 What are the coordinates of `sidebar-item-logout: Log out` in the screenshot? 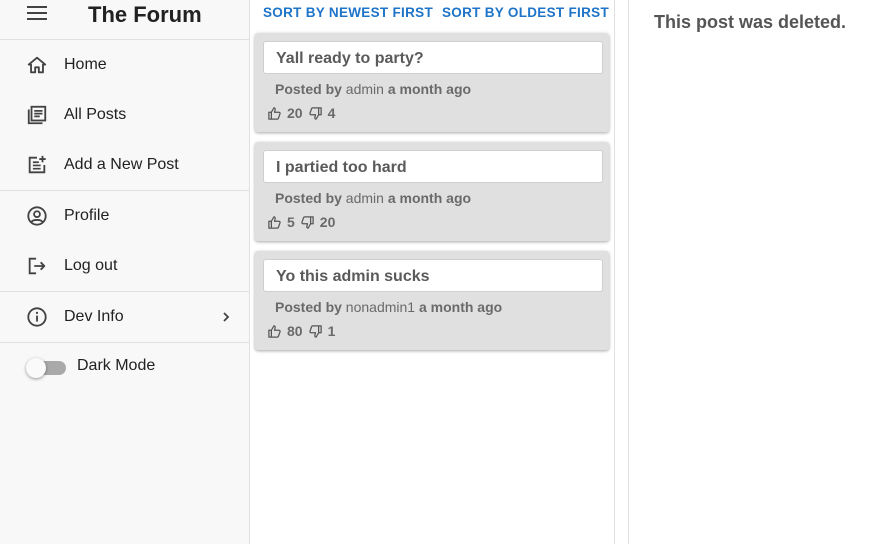 It's located at (124, 266).